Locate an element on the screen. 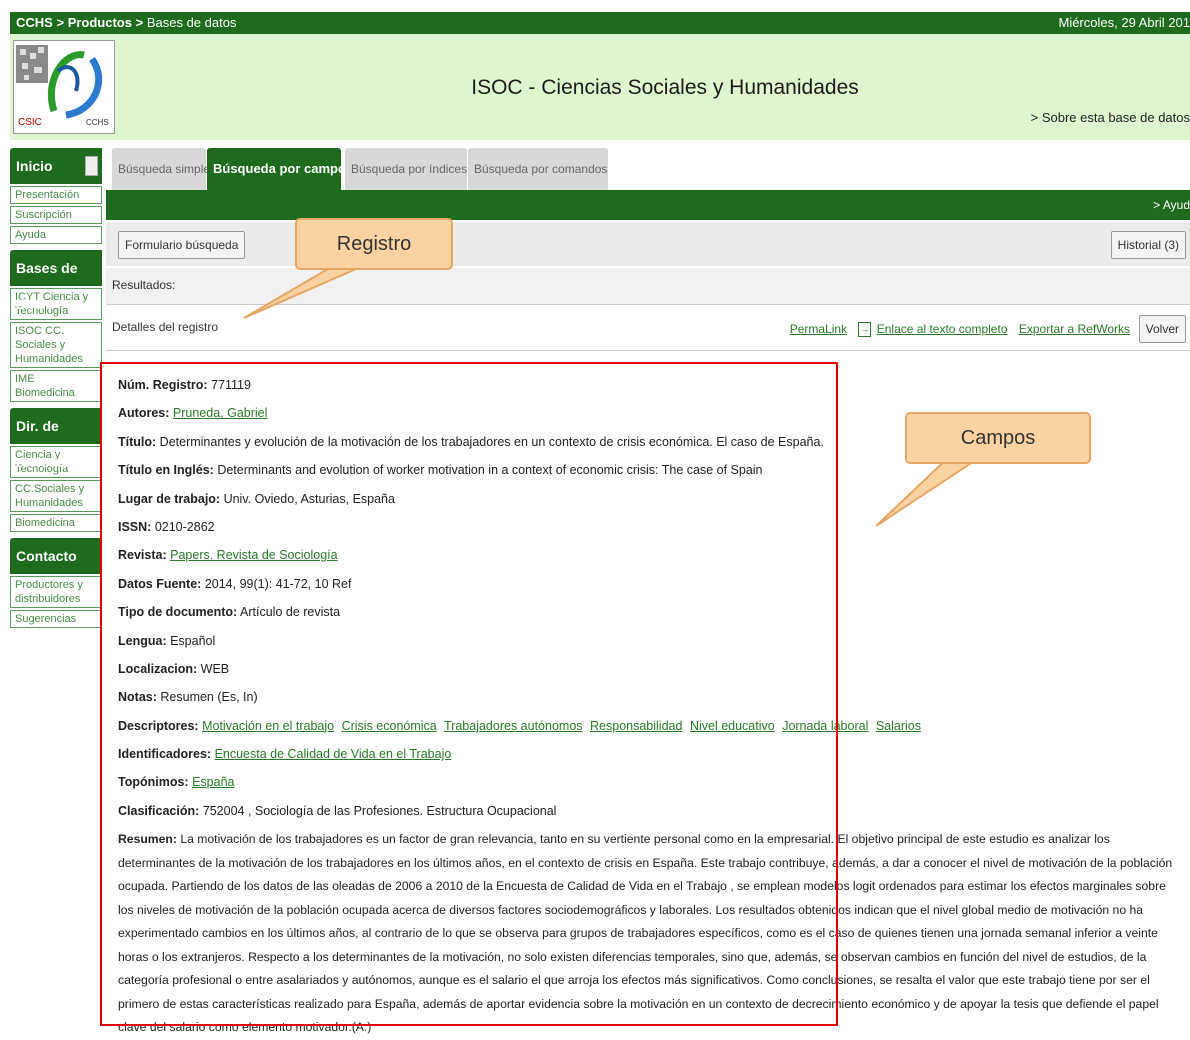  breadcrumb-bases: Bases de datos is located at coordinates (191, 22).